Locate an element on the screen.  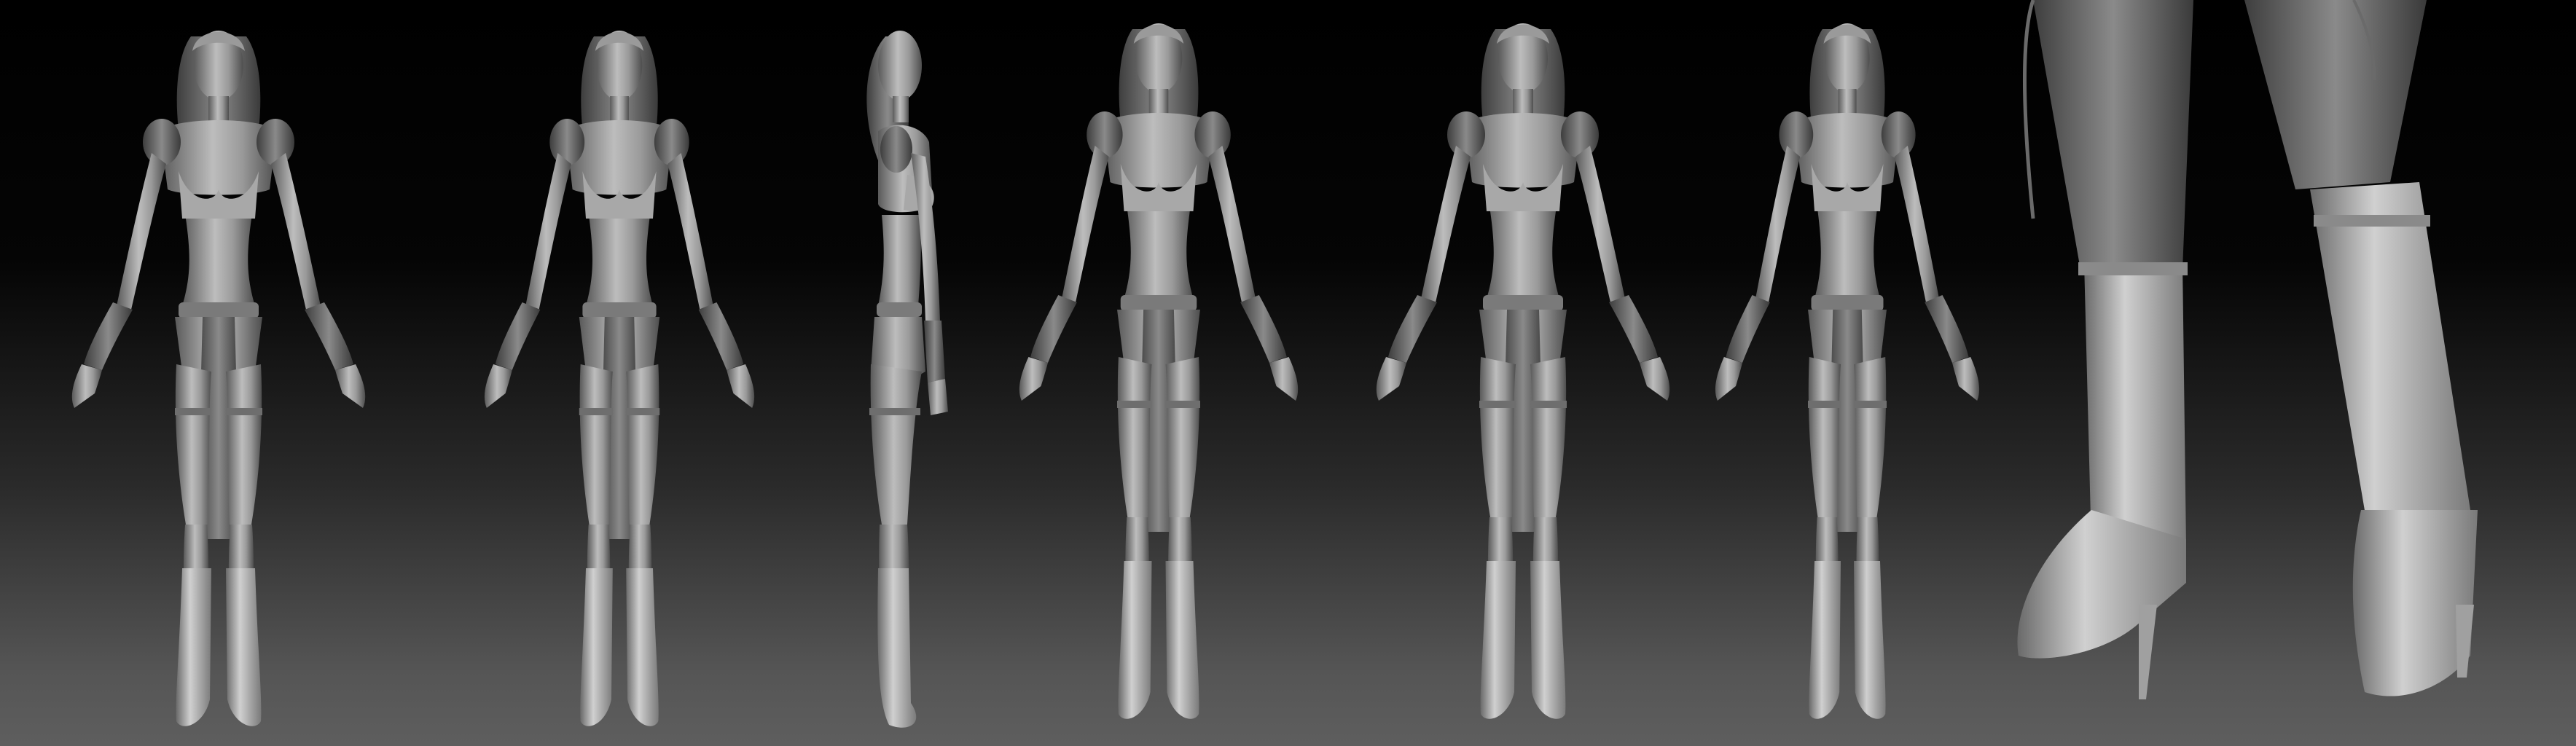
figure-side-view is located at coordinates (907, 380).